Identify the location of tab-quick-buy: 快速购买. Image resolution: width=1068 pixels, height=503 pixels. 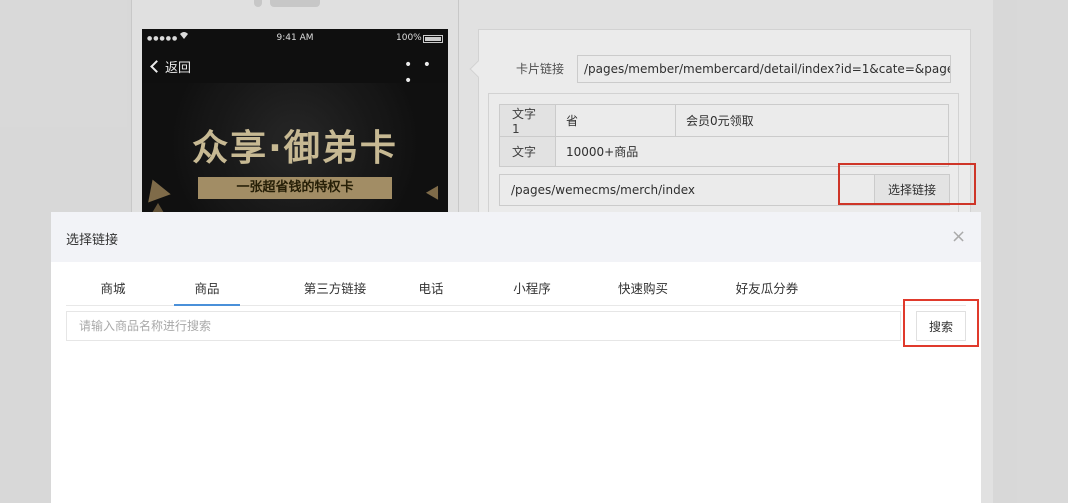
(643, 290).